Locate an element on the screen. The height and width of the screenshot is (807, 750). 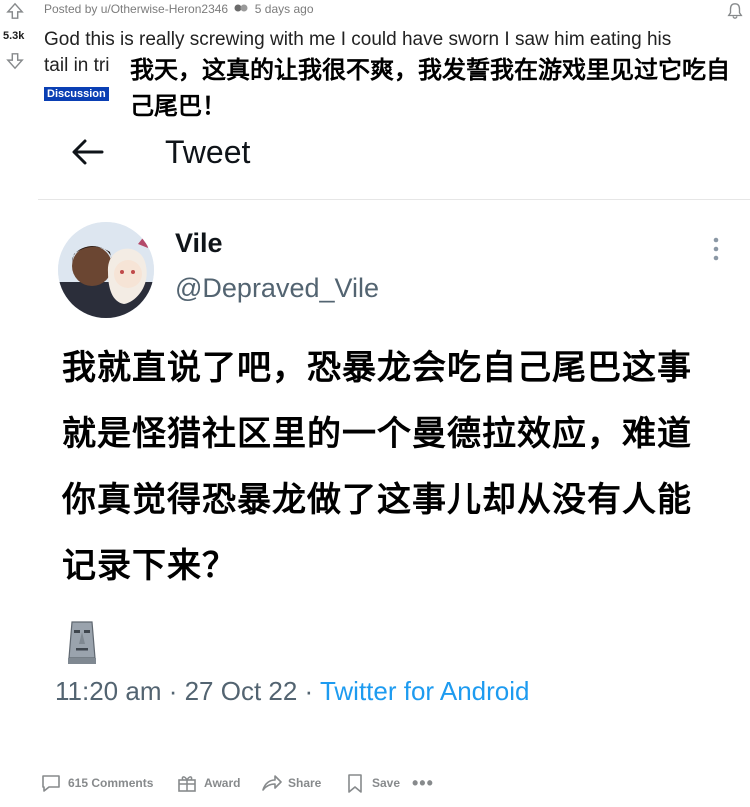
downvote-icon is located at coordinates (15, 61).